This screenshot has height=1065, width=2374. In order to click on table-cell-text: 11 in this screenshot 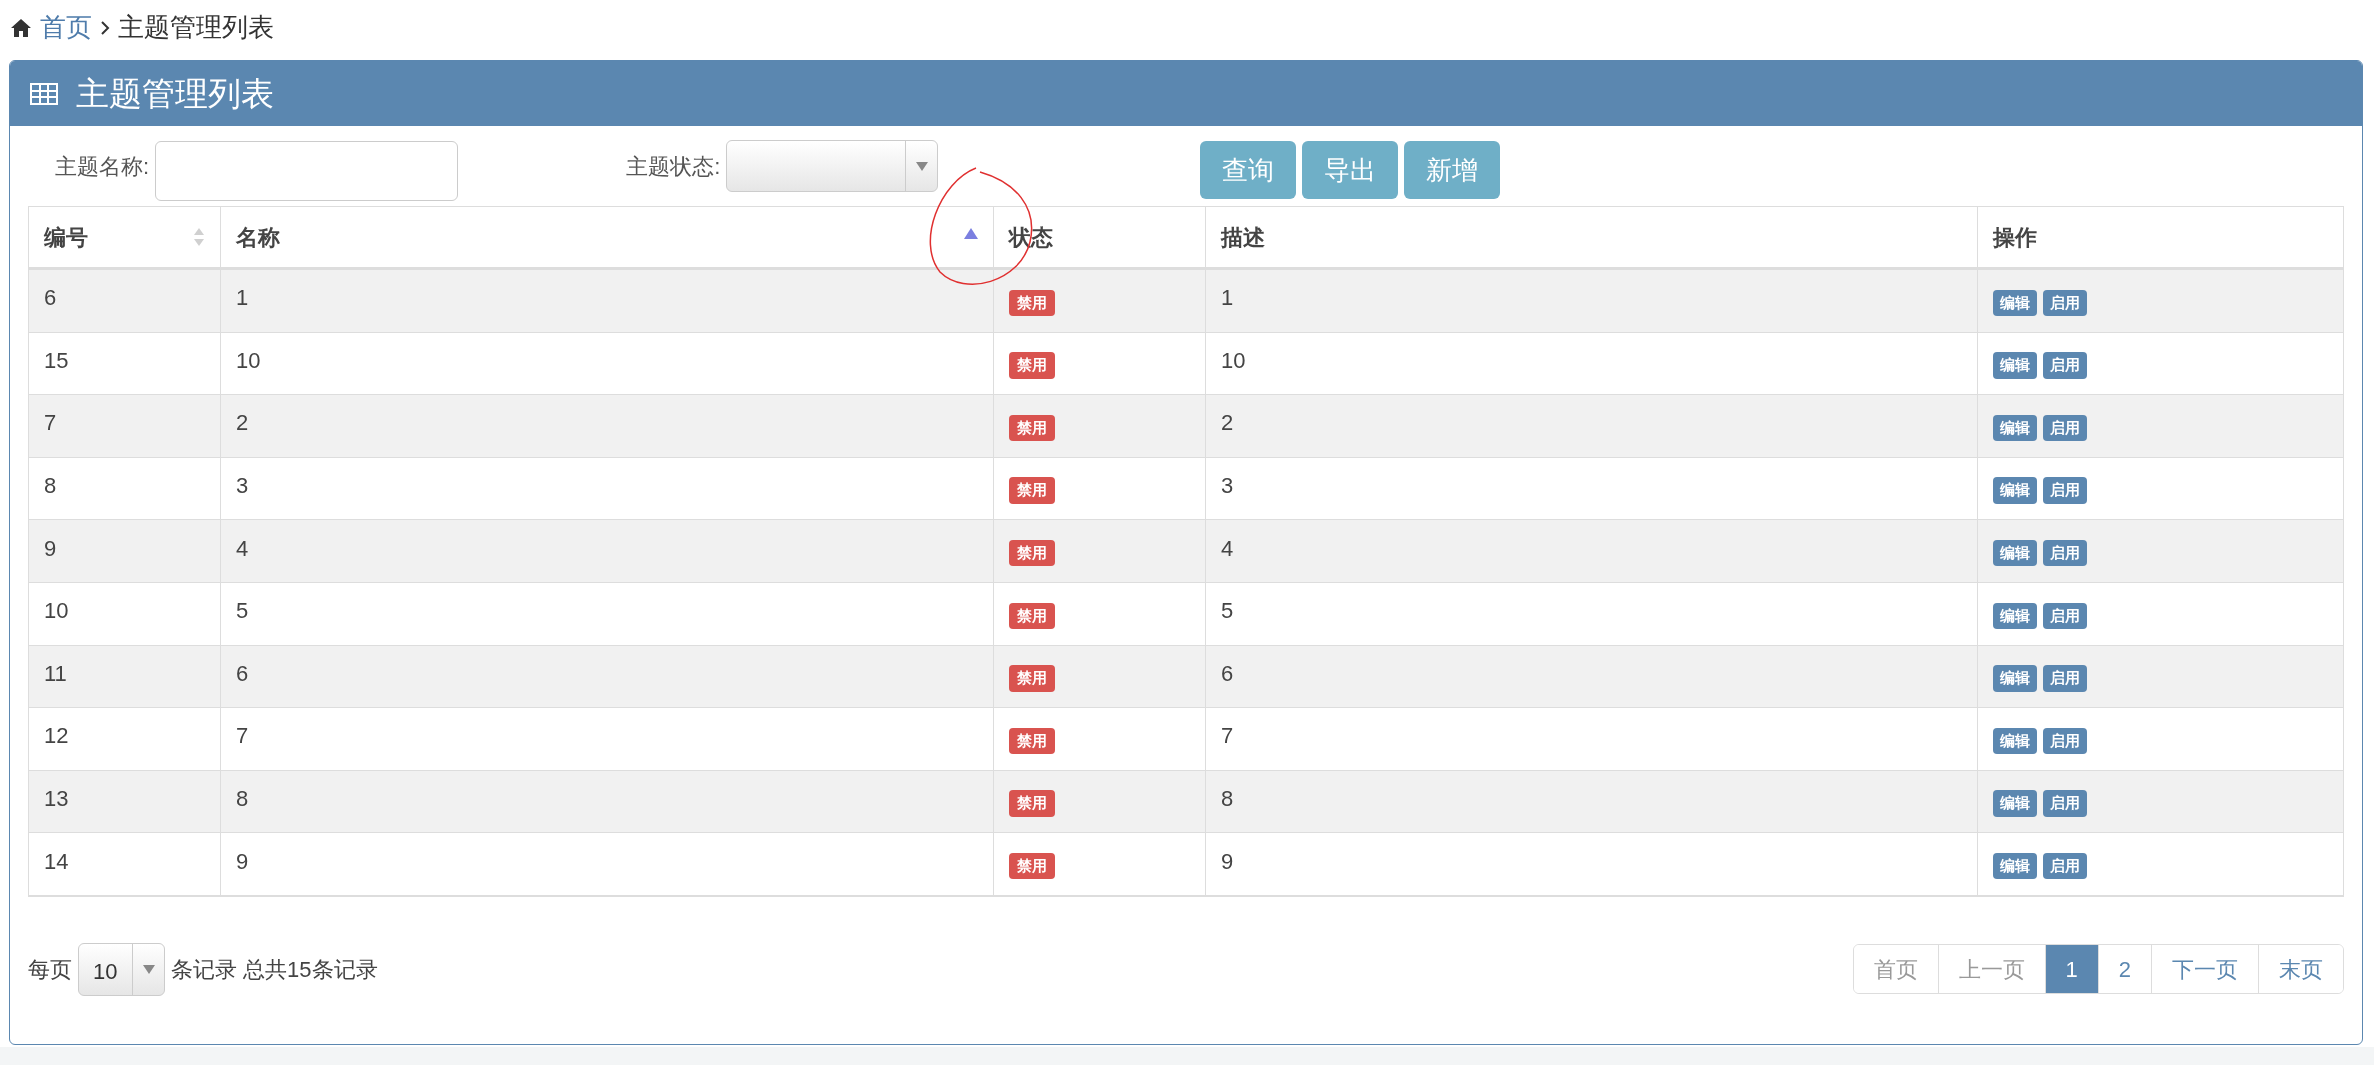, I will do `click(55, 673)`.